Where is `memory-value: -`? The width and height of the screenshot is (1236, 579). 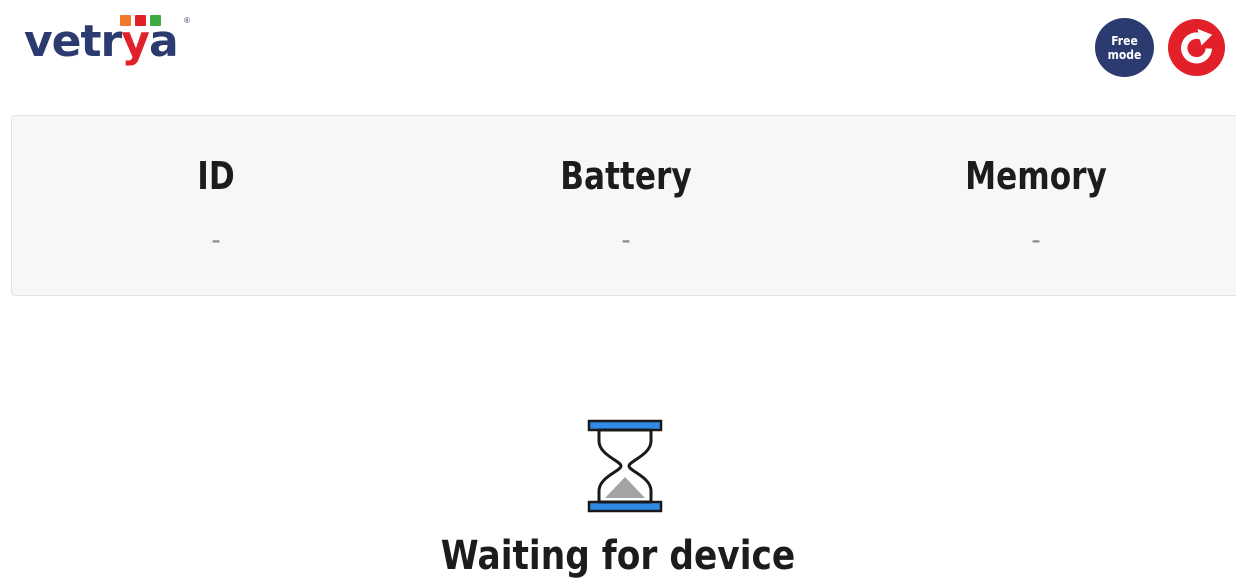
memory-value: - is located at coordinates (1036, 239).